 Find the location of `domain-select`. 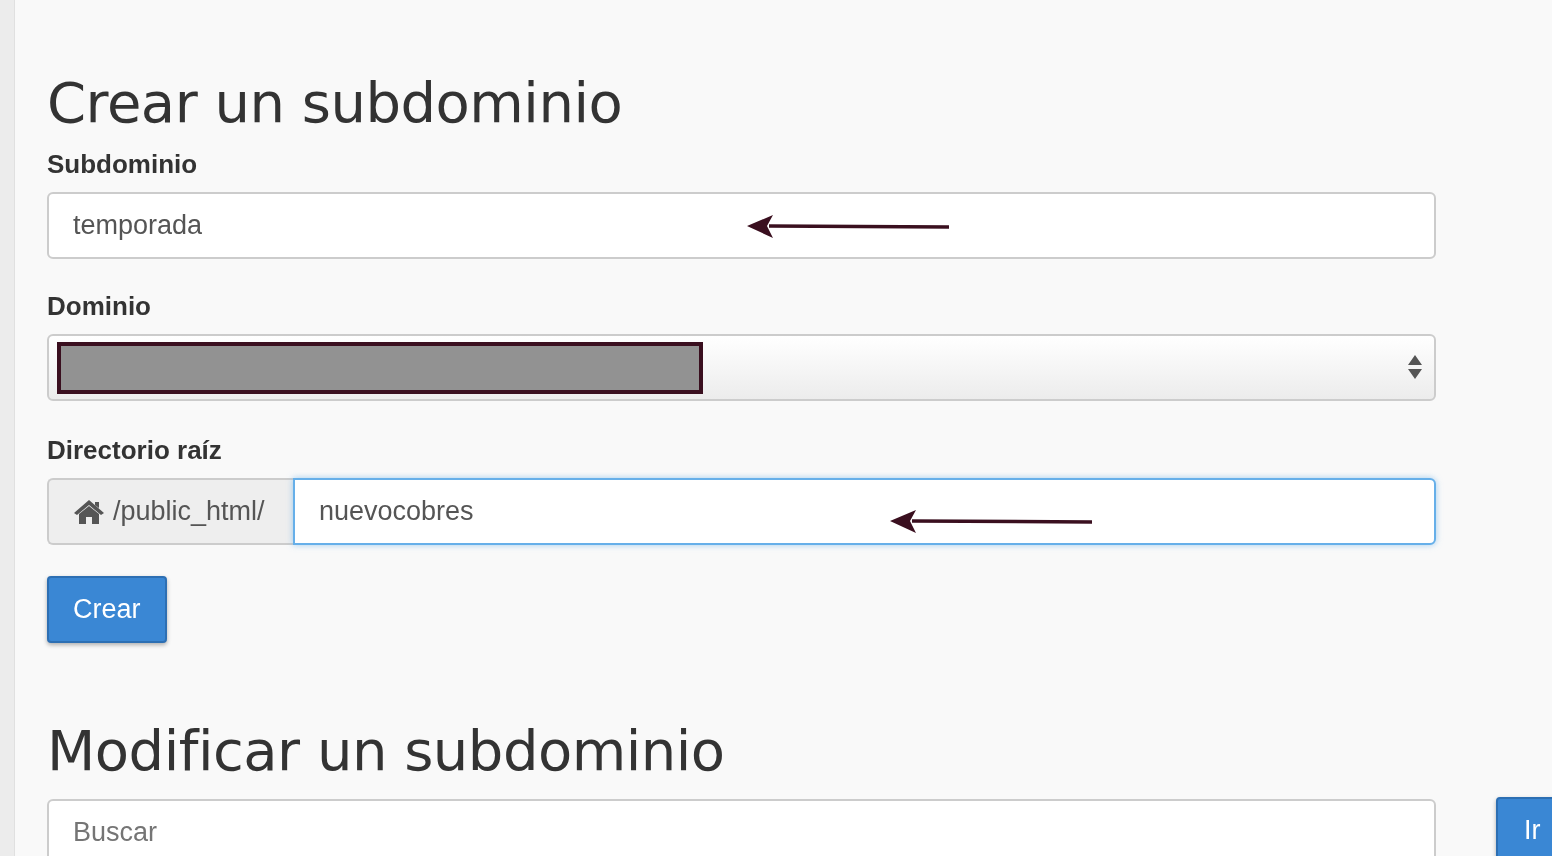

domain-select is located at coordinates (741, 367).